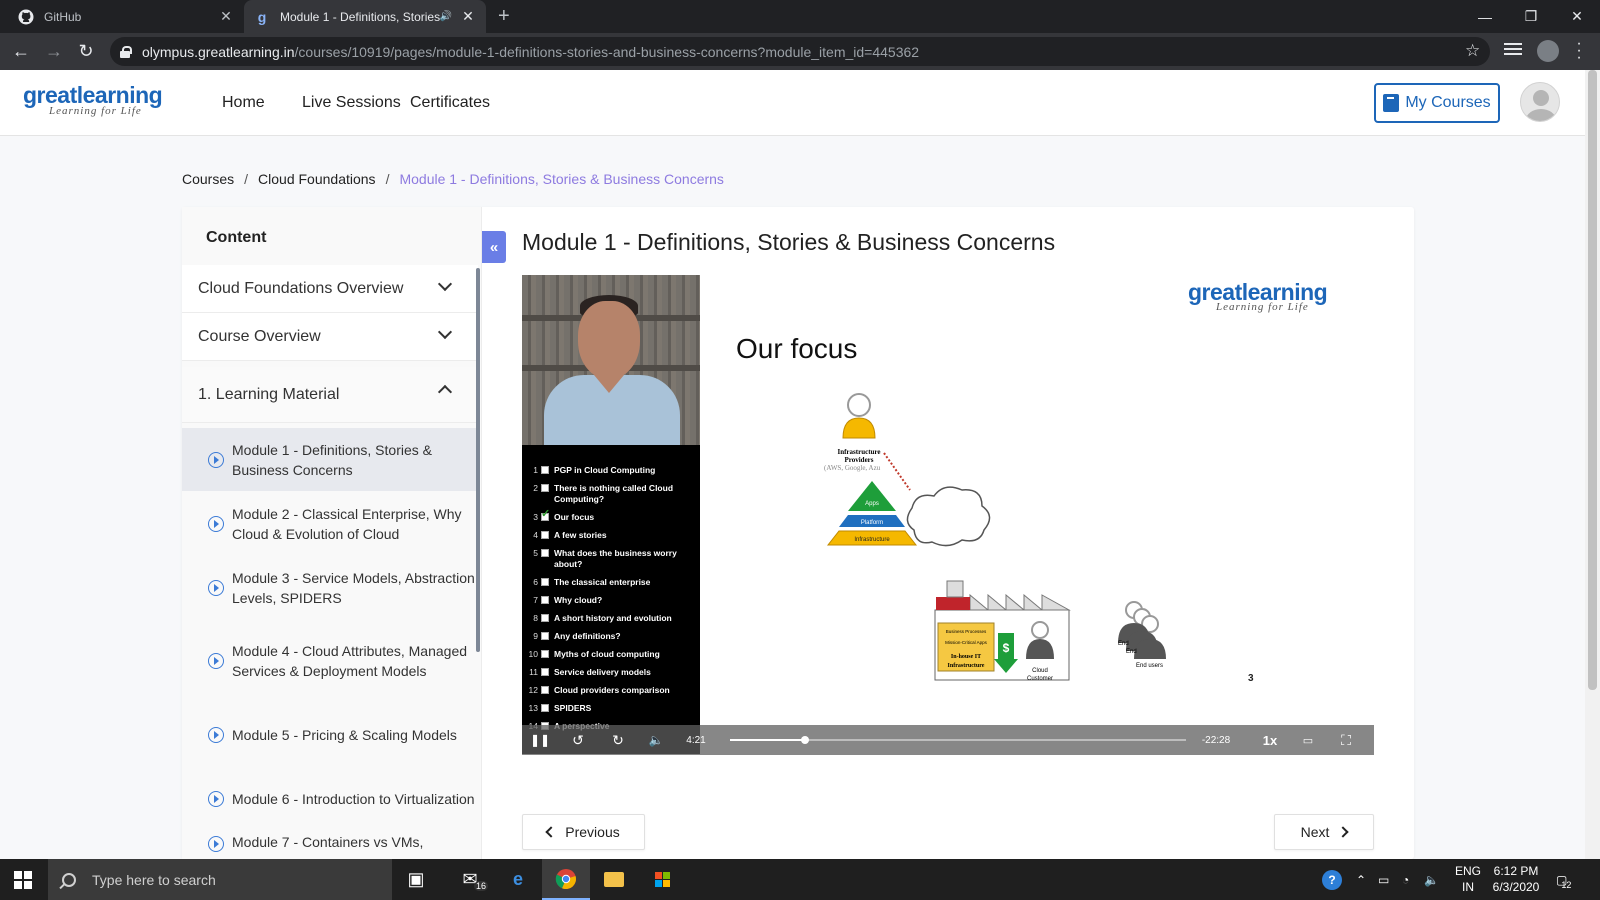 The height and width of the screenshot is (900, 1600). What do you see at coordinates (446, 16) in the screenshot?
I see `speaker-icon: 🔊` at bounding box center [446, 16].